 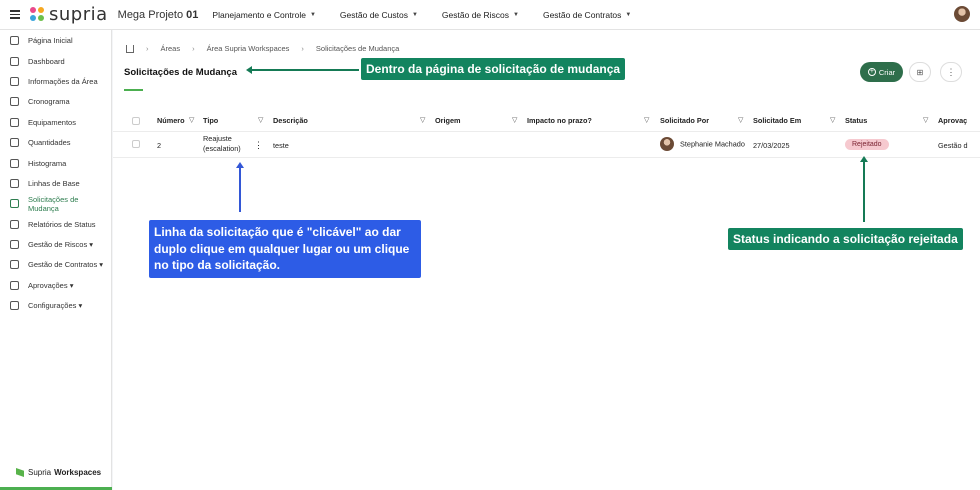 What do you see at coordinates (55, 265) in the screenshot?
I see `sidebar-item-gestao-contratos: Gestão de Contratos ▾` at bounding box center [55, 265].